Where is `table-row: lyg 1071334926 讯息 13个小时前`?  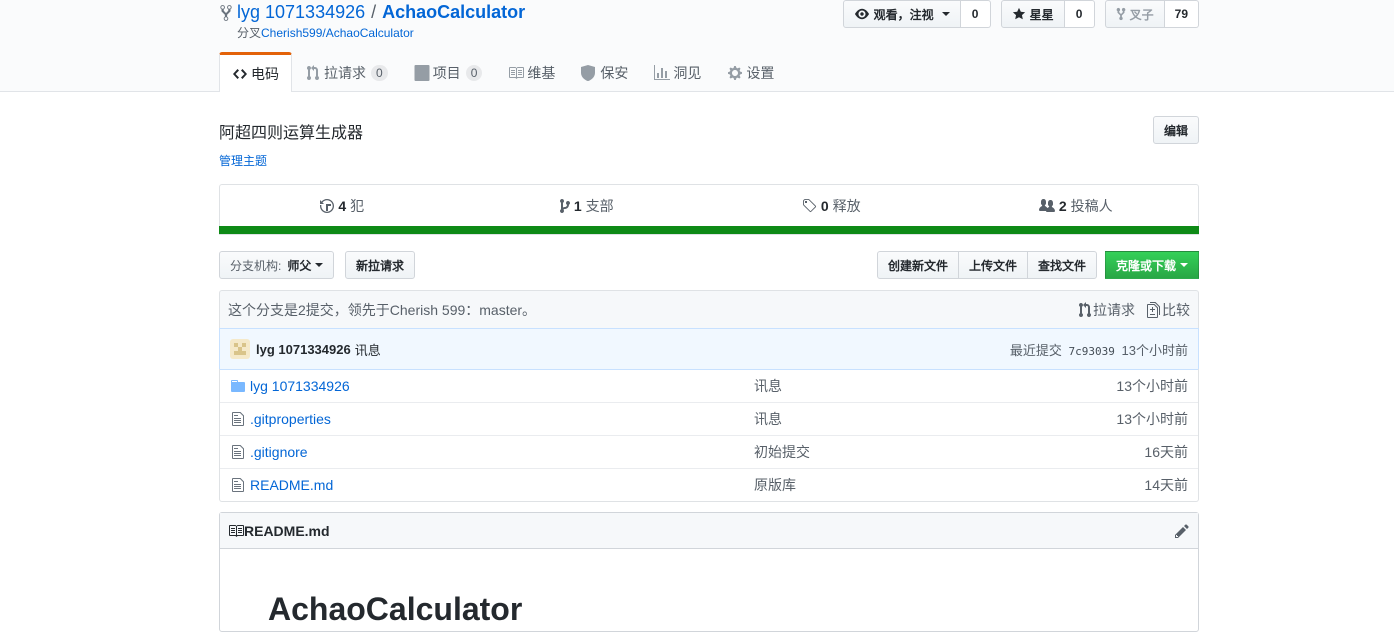 table-row: lyg 1071334926 讯息 13个小时前 is located at coordinates (709, 385).